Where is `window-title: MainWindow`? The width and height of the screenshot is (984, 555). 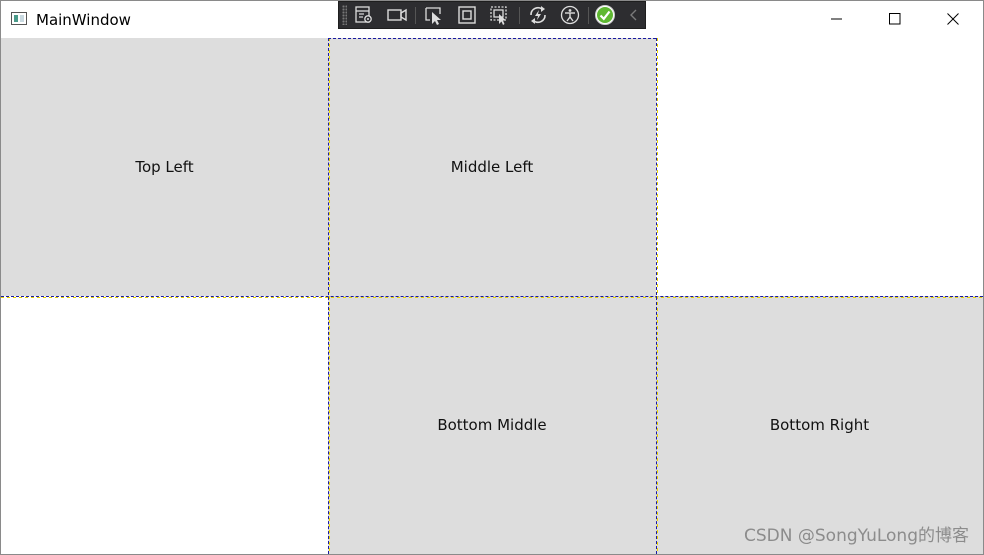
window-title: MainWindow is located at coordinates (83, 20).